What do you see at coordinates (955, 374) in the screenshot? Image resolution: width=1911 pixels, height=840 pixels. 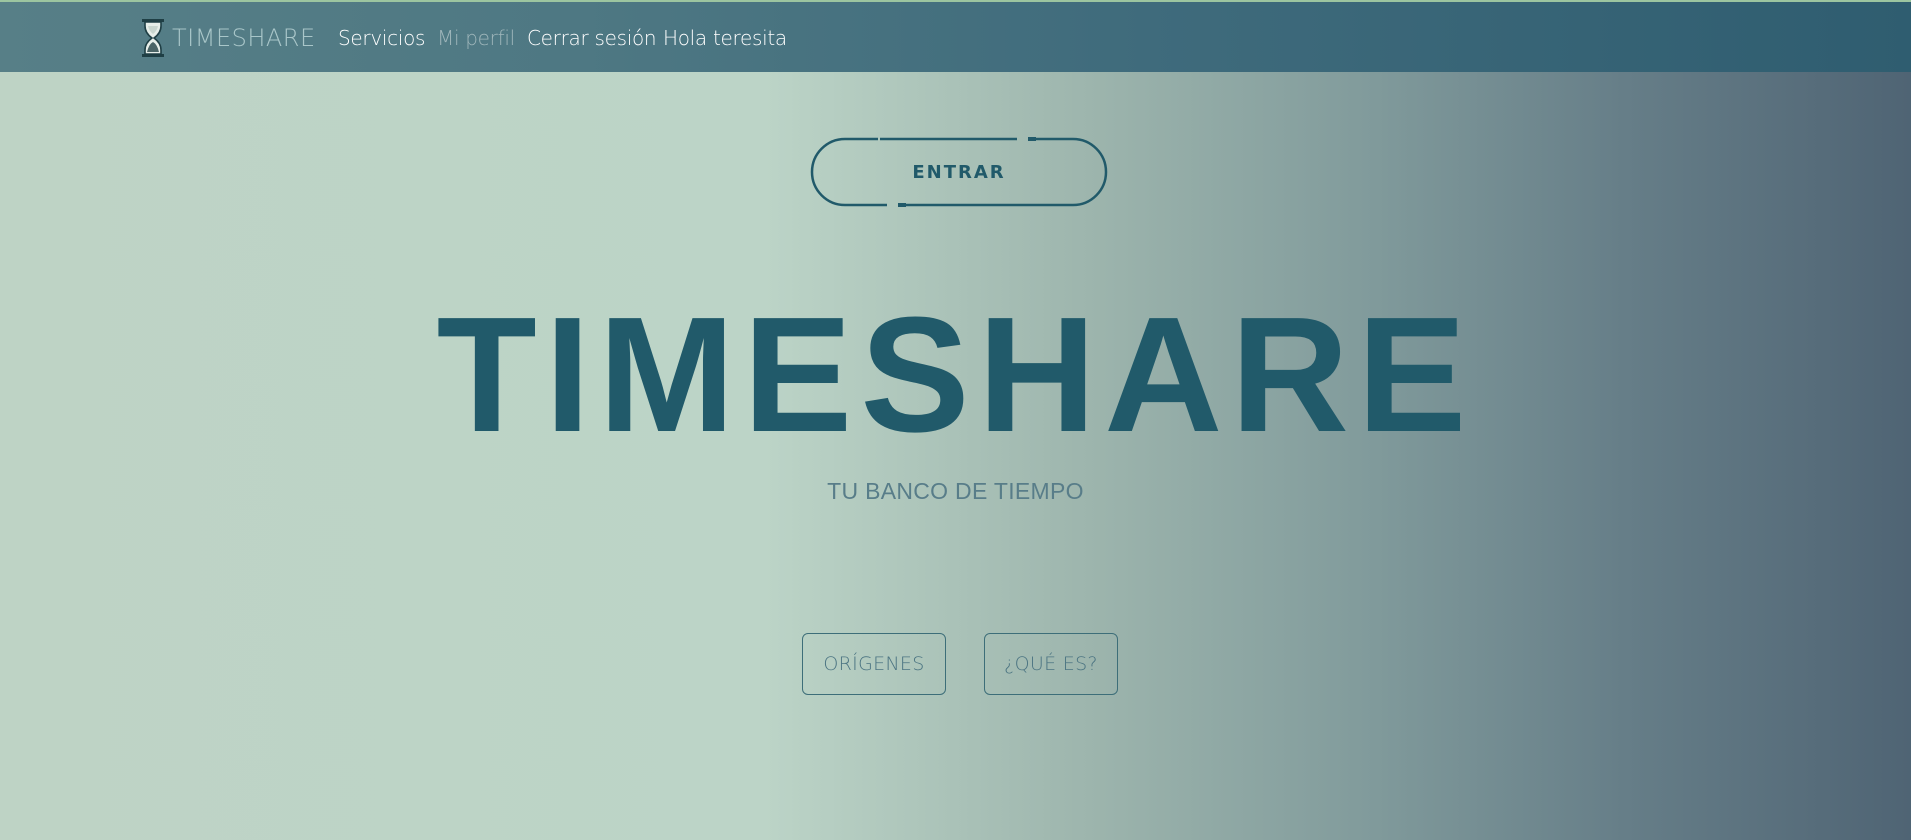 I see `hero-title: TIMESHARE` at bounding box center [955, 374].